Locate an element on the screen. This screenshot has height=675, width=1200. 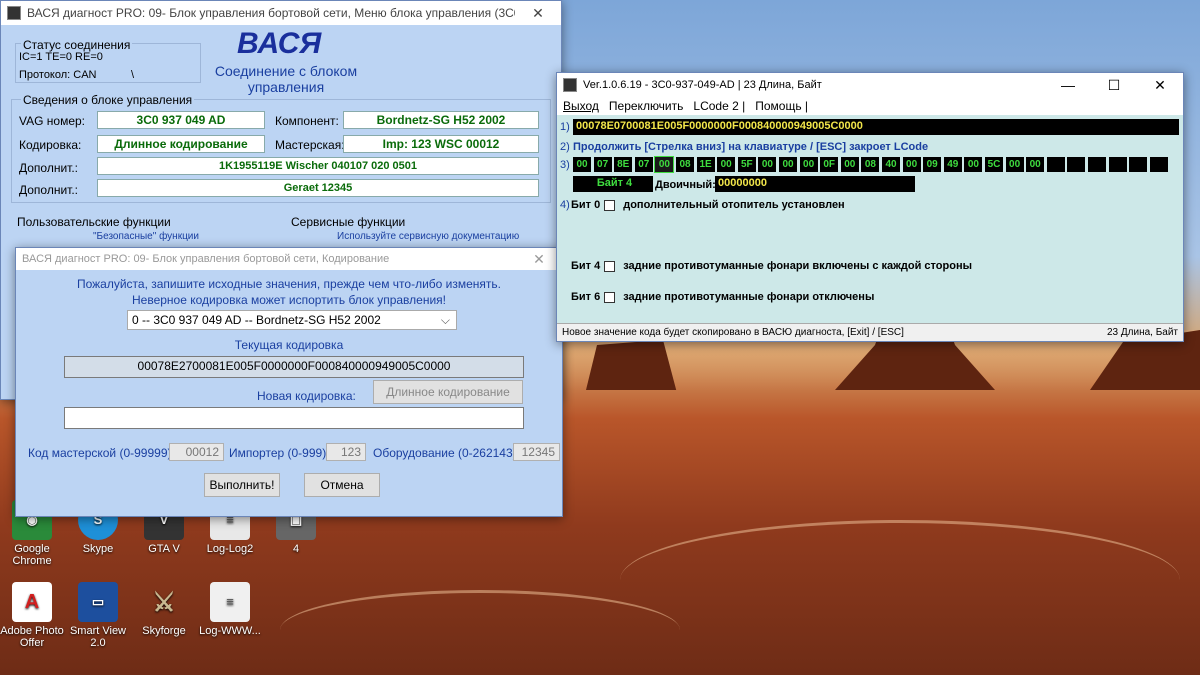
desktop-icon-label: Log-Log2 is located at coordinates (230, 549).